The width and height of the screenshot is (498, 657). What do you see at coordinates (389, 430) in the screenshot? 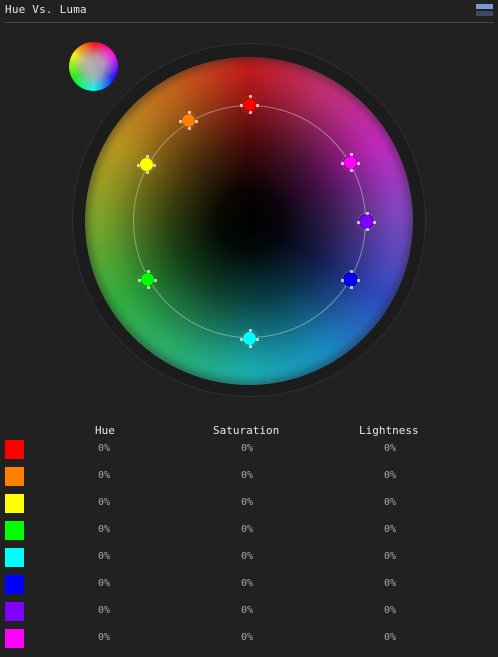
I see `column-header-lightness: Lightness` at bounding box center [389, 430].